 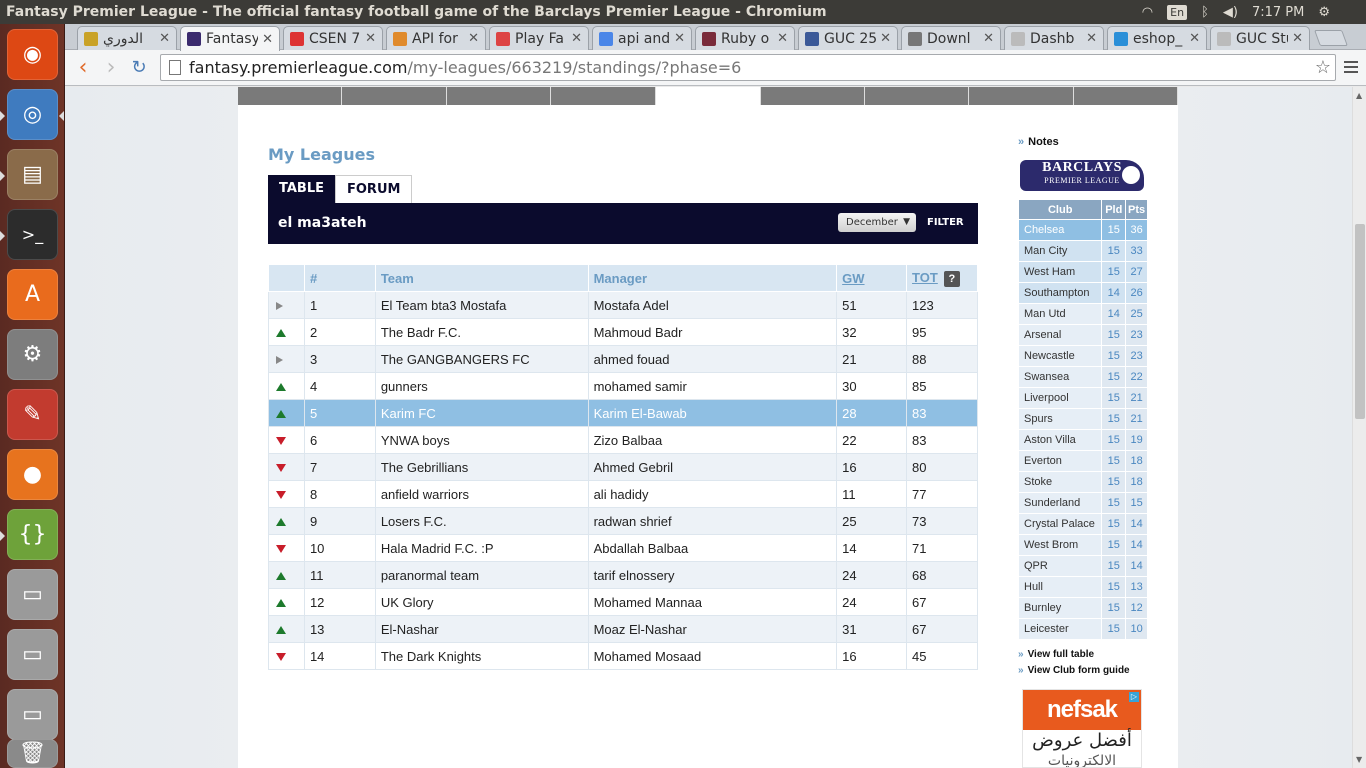 What do you see at coordinates (877, 222) in the screenshot?
I see `phase-select: December ▼` at bounding box center [877, 222].